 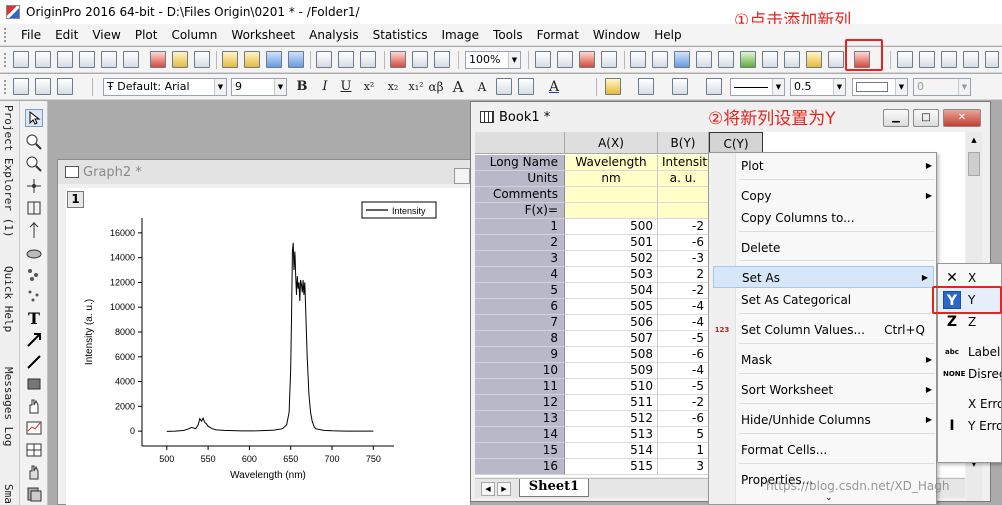 What do you see at coordinates (34, 274) in the screenshot?
I see `mask-points-icon` at bounding box center [34, 274].